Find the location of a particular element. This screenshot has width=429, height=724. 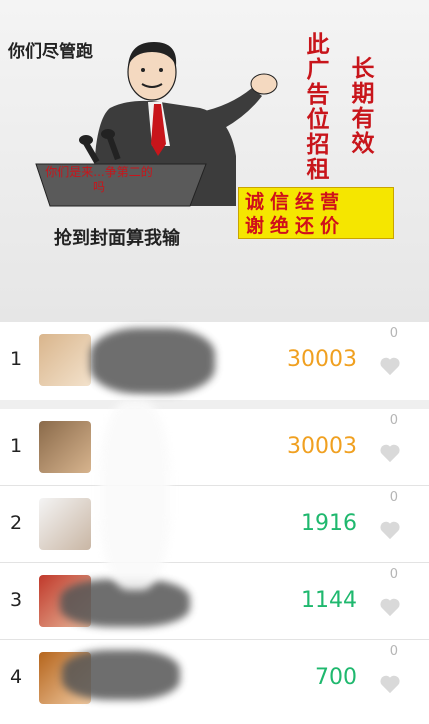

slogan-sign: 诚信经营 谢绝还价 is located at coordinates (316, 213).